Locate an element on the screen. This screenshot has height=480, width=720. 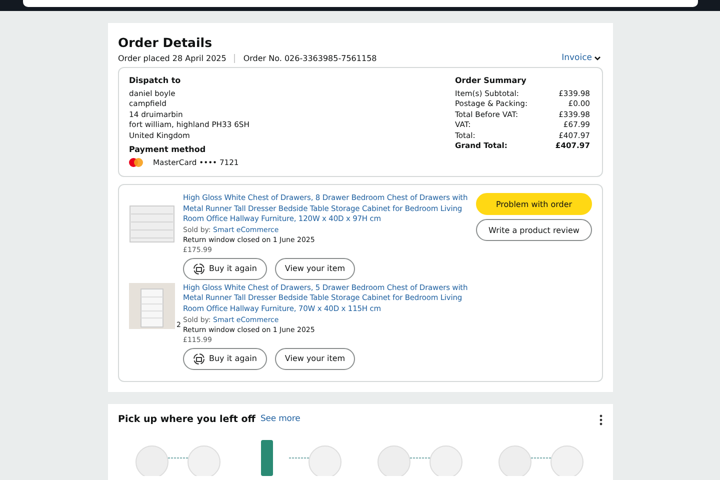
section-title: Pick up where you left off is located at coordinates (187, 420).